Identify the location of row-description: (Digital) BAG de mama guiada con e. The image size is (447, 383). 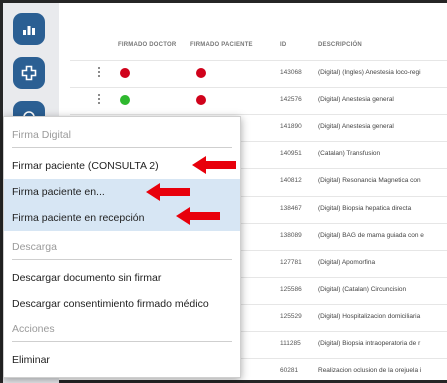
(371, 235).